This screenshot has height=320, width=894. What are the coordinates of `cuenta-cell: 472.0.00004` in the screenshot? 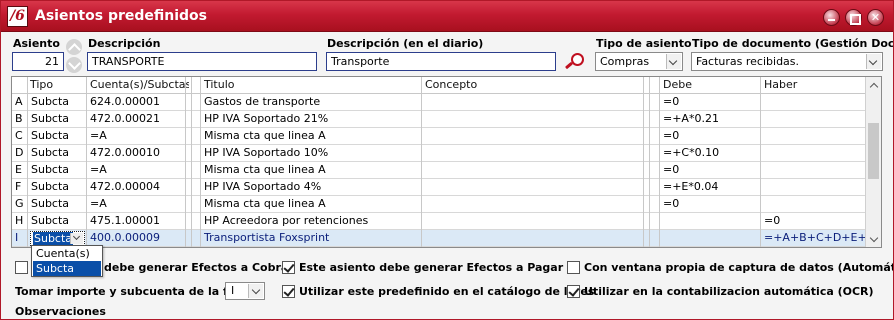 It's located at (136, 187).